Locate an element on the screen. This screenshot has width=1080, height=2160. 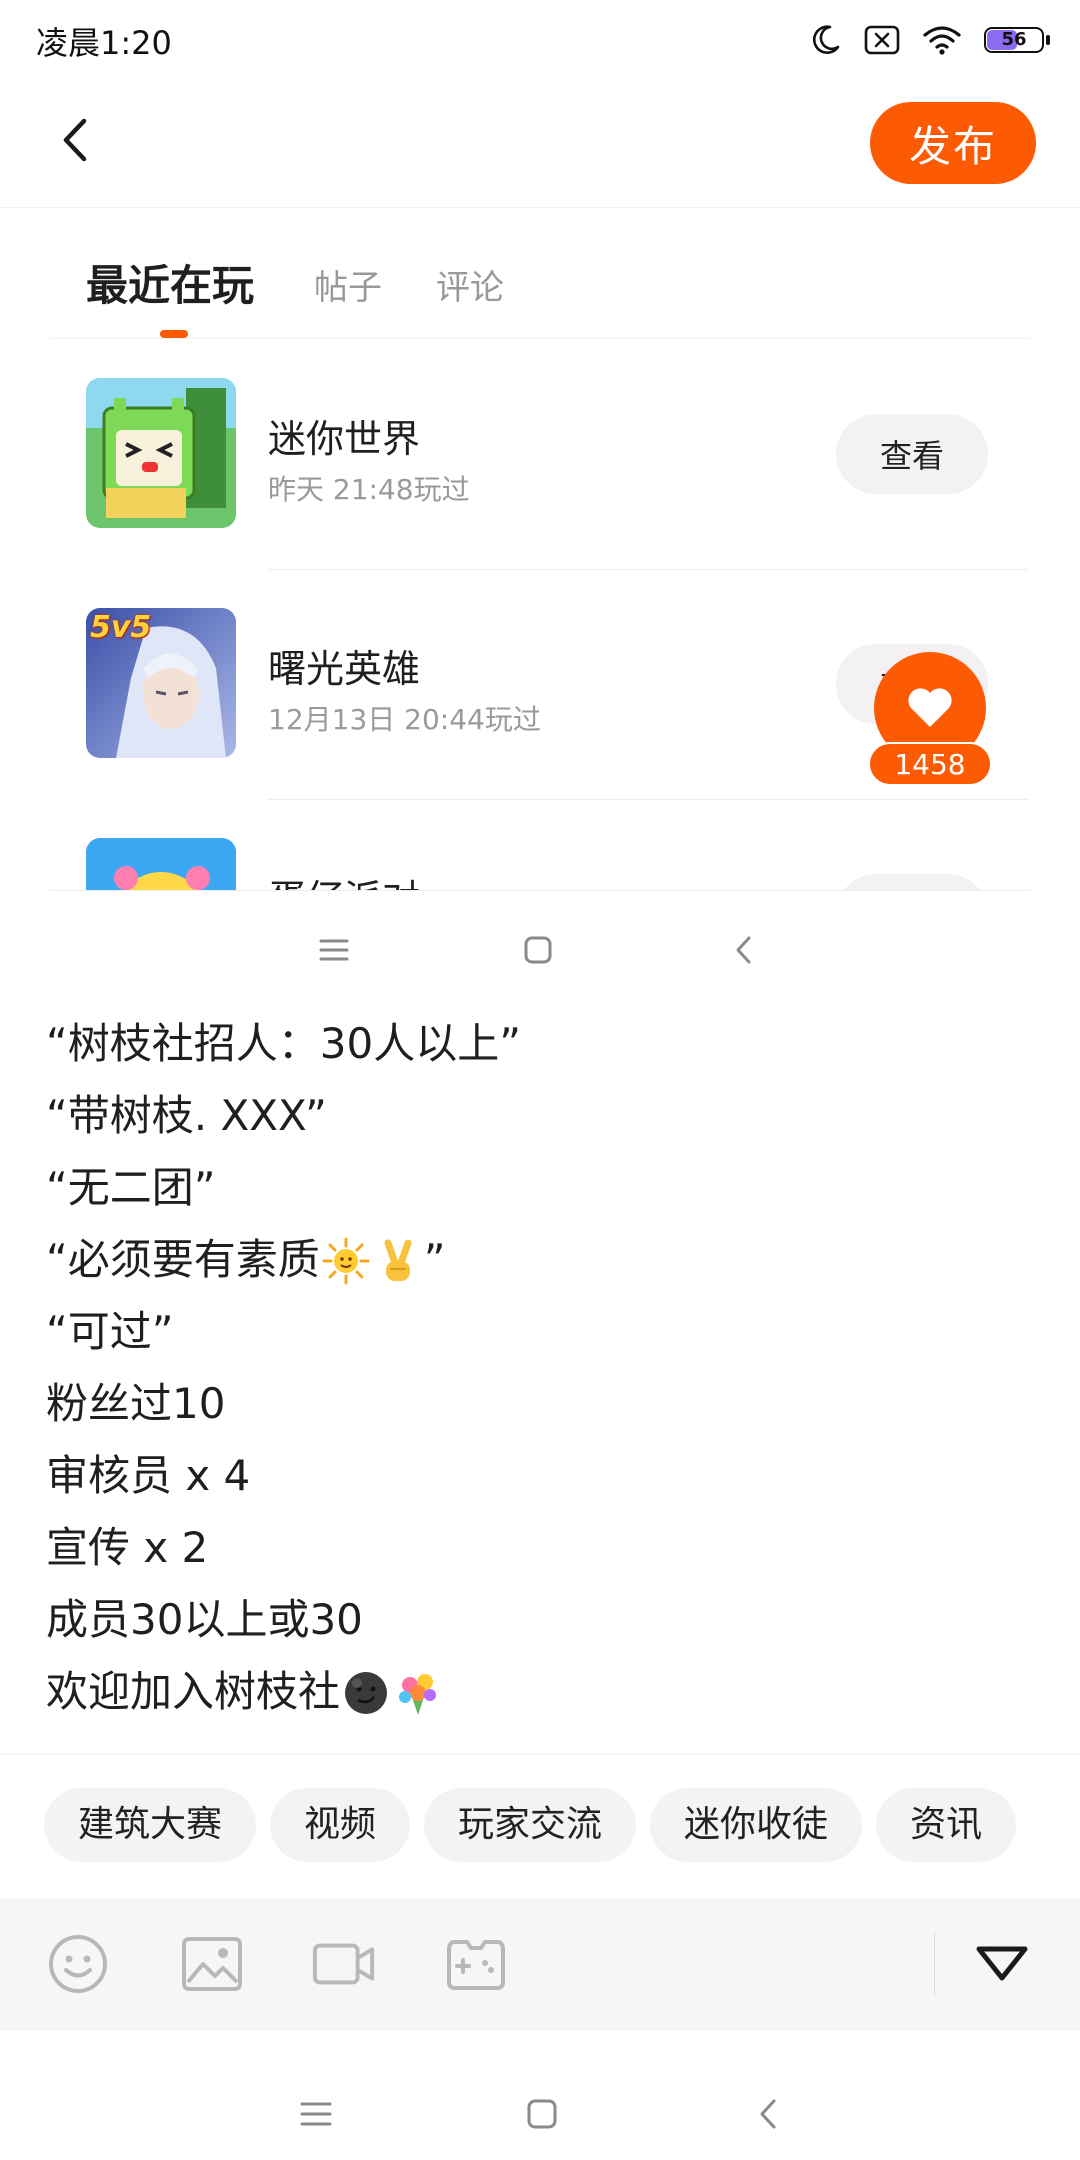
sun-emoji is located at coordinates (346, 1259).